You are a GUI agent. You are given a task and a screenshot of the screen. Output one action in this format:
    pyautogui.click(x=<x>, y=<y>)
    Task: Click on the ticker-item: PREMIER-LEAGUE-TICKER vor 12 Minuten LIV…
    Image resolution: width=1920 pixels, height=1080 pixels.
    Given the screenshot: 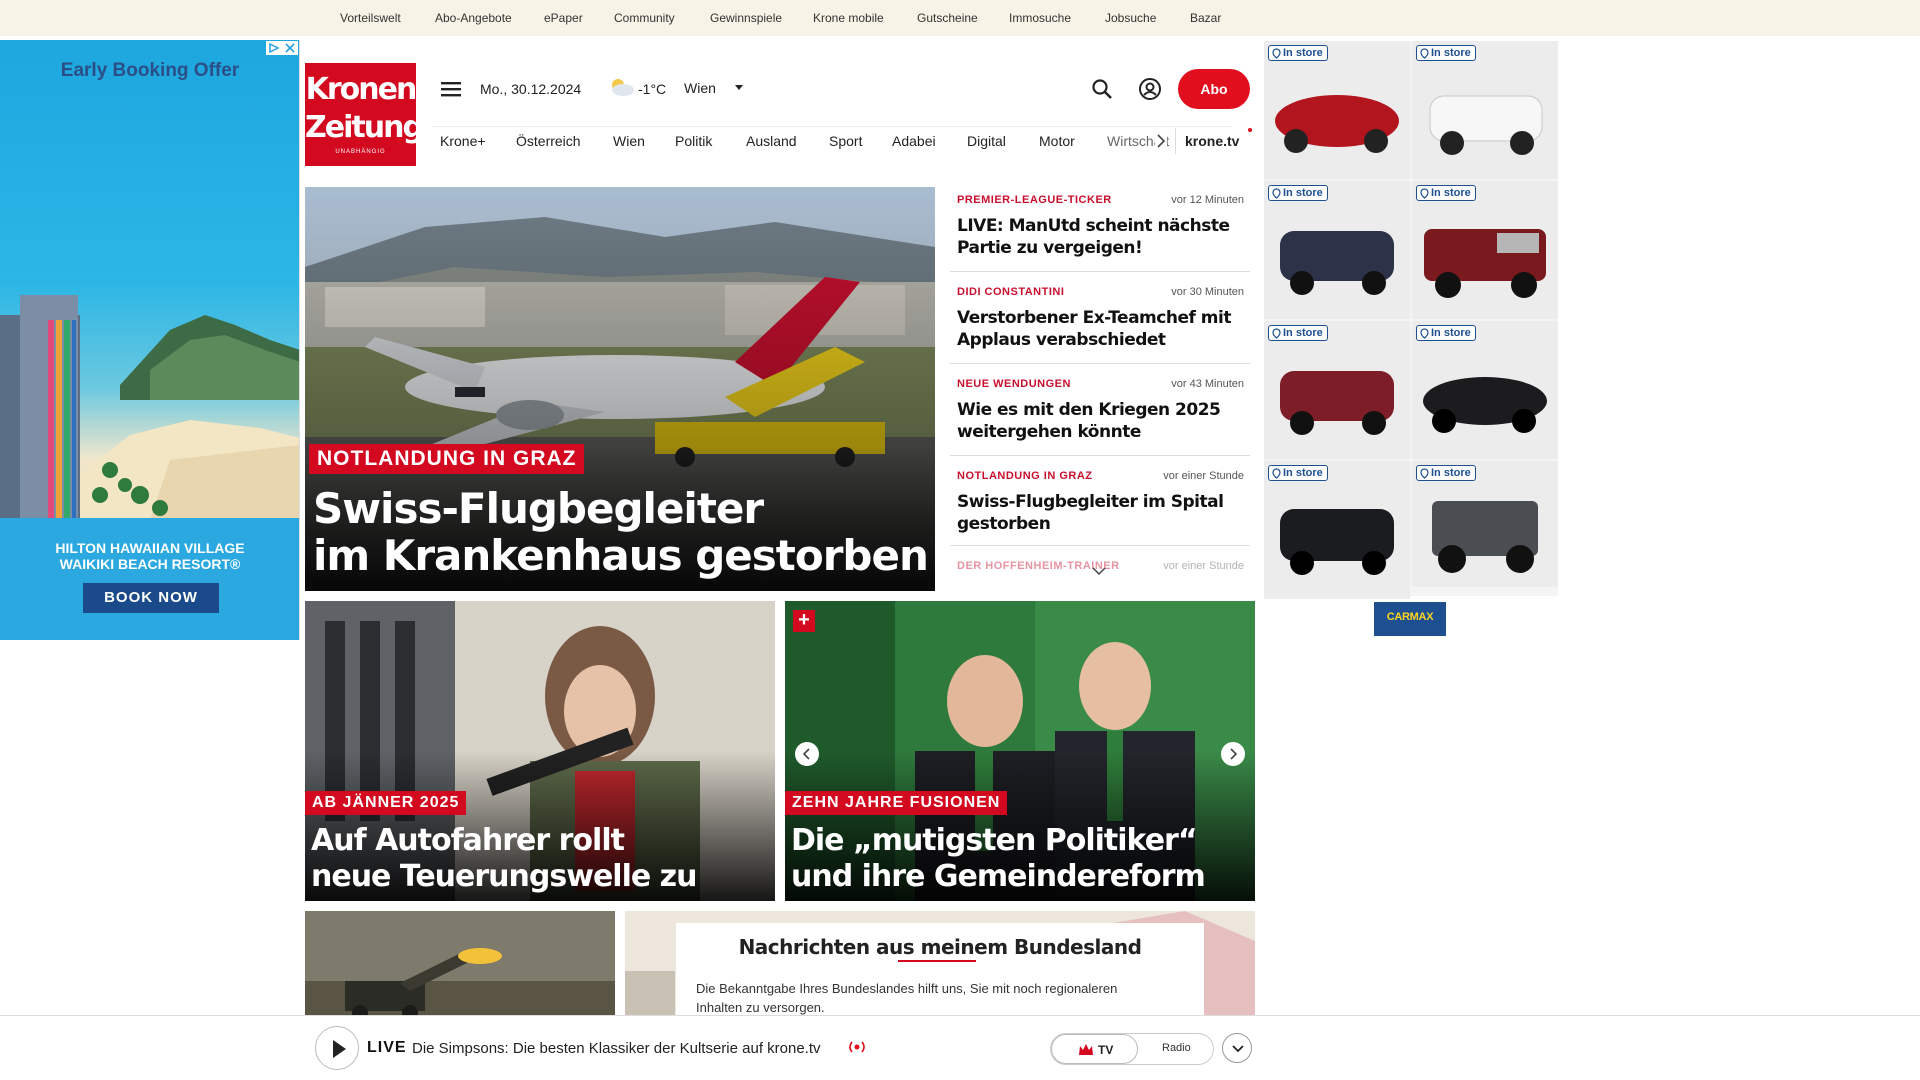 What is the action you would take?
    pyautogui.click(x=1100, y=229)
    